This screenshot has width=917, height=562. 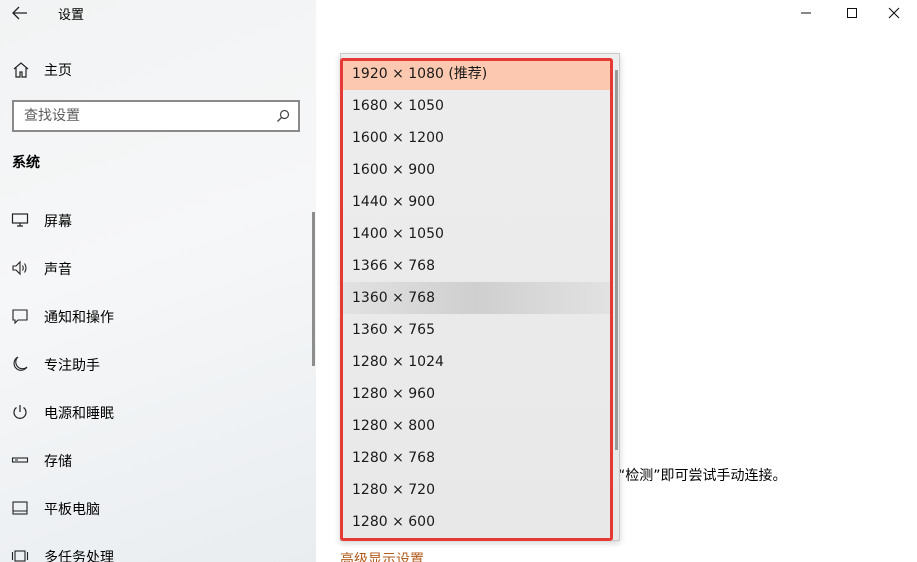 I want to click on resolution-option: 1600 × 1200, so click(x=476, y=138).